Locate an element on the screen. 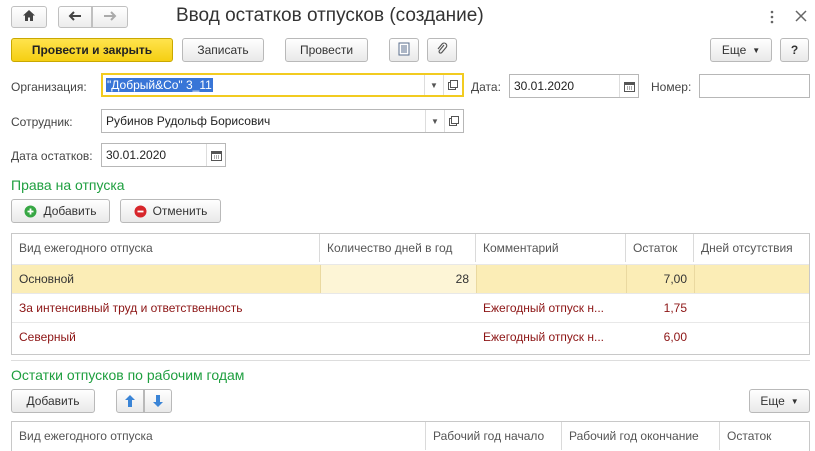  date-label: Дата: is located at coordinates (486, 87).